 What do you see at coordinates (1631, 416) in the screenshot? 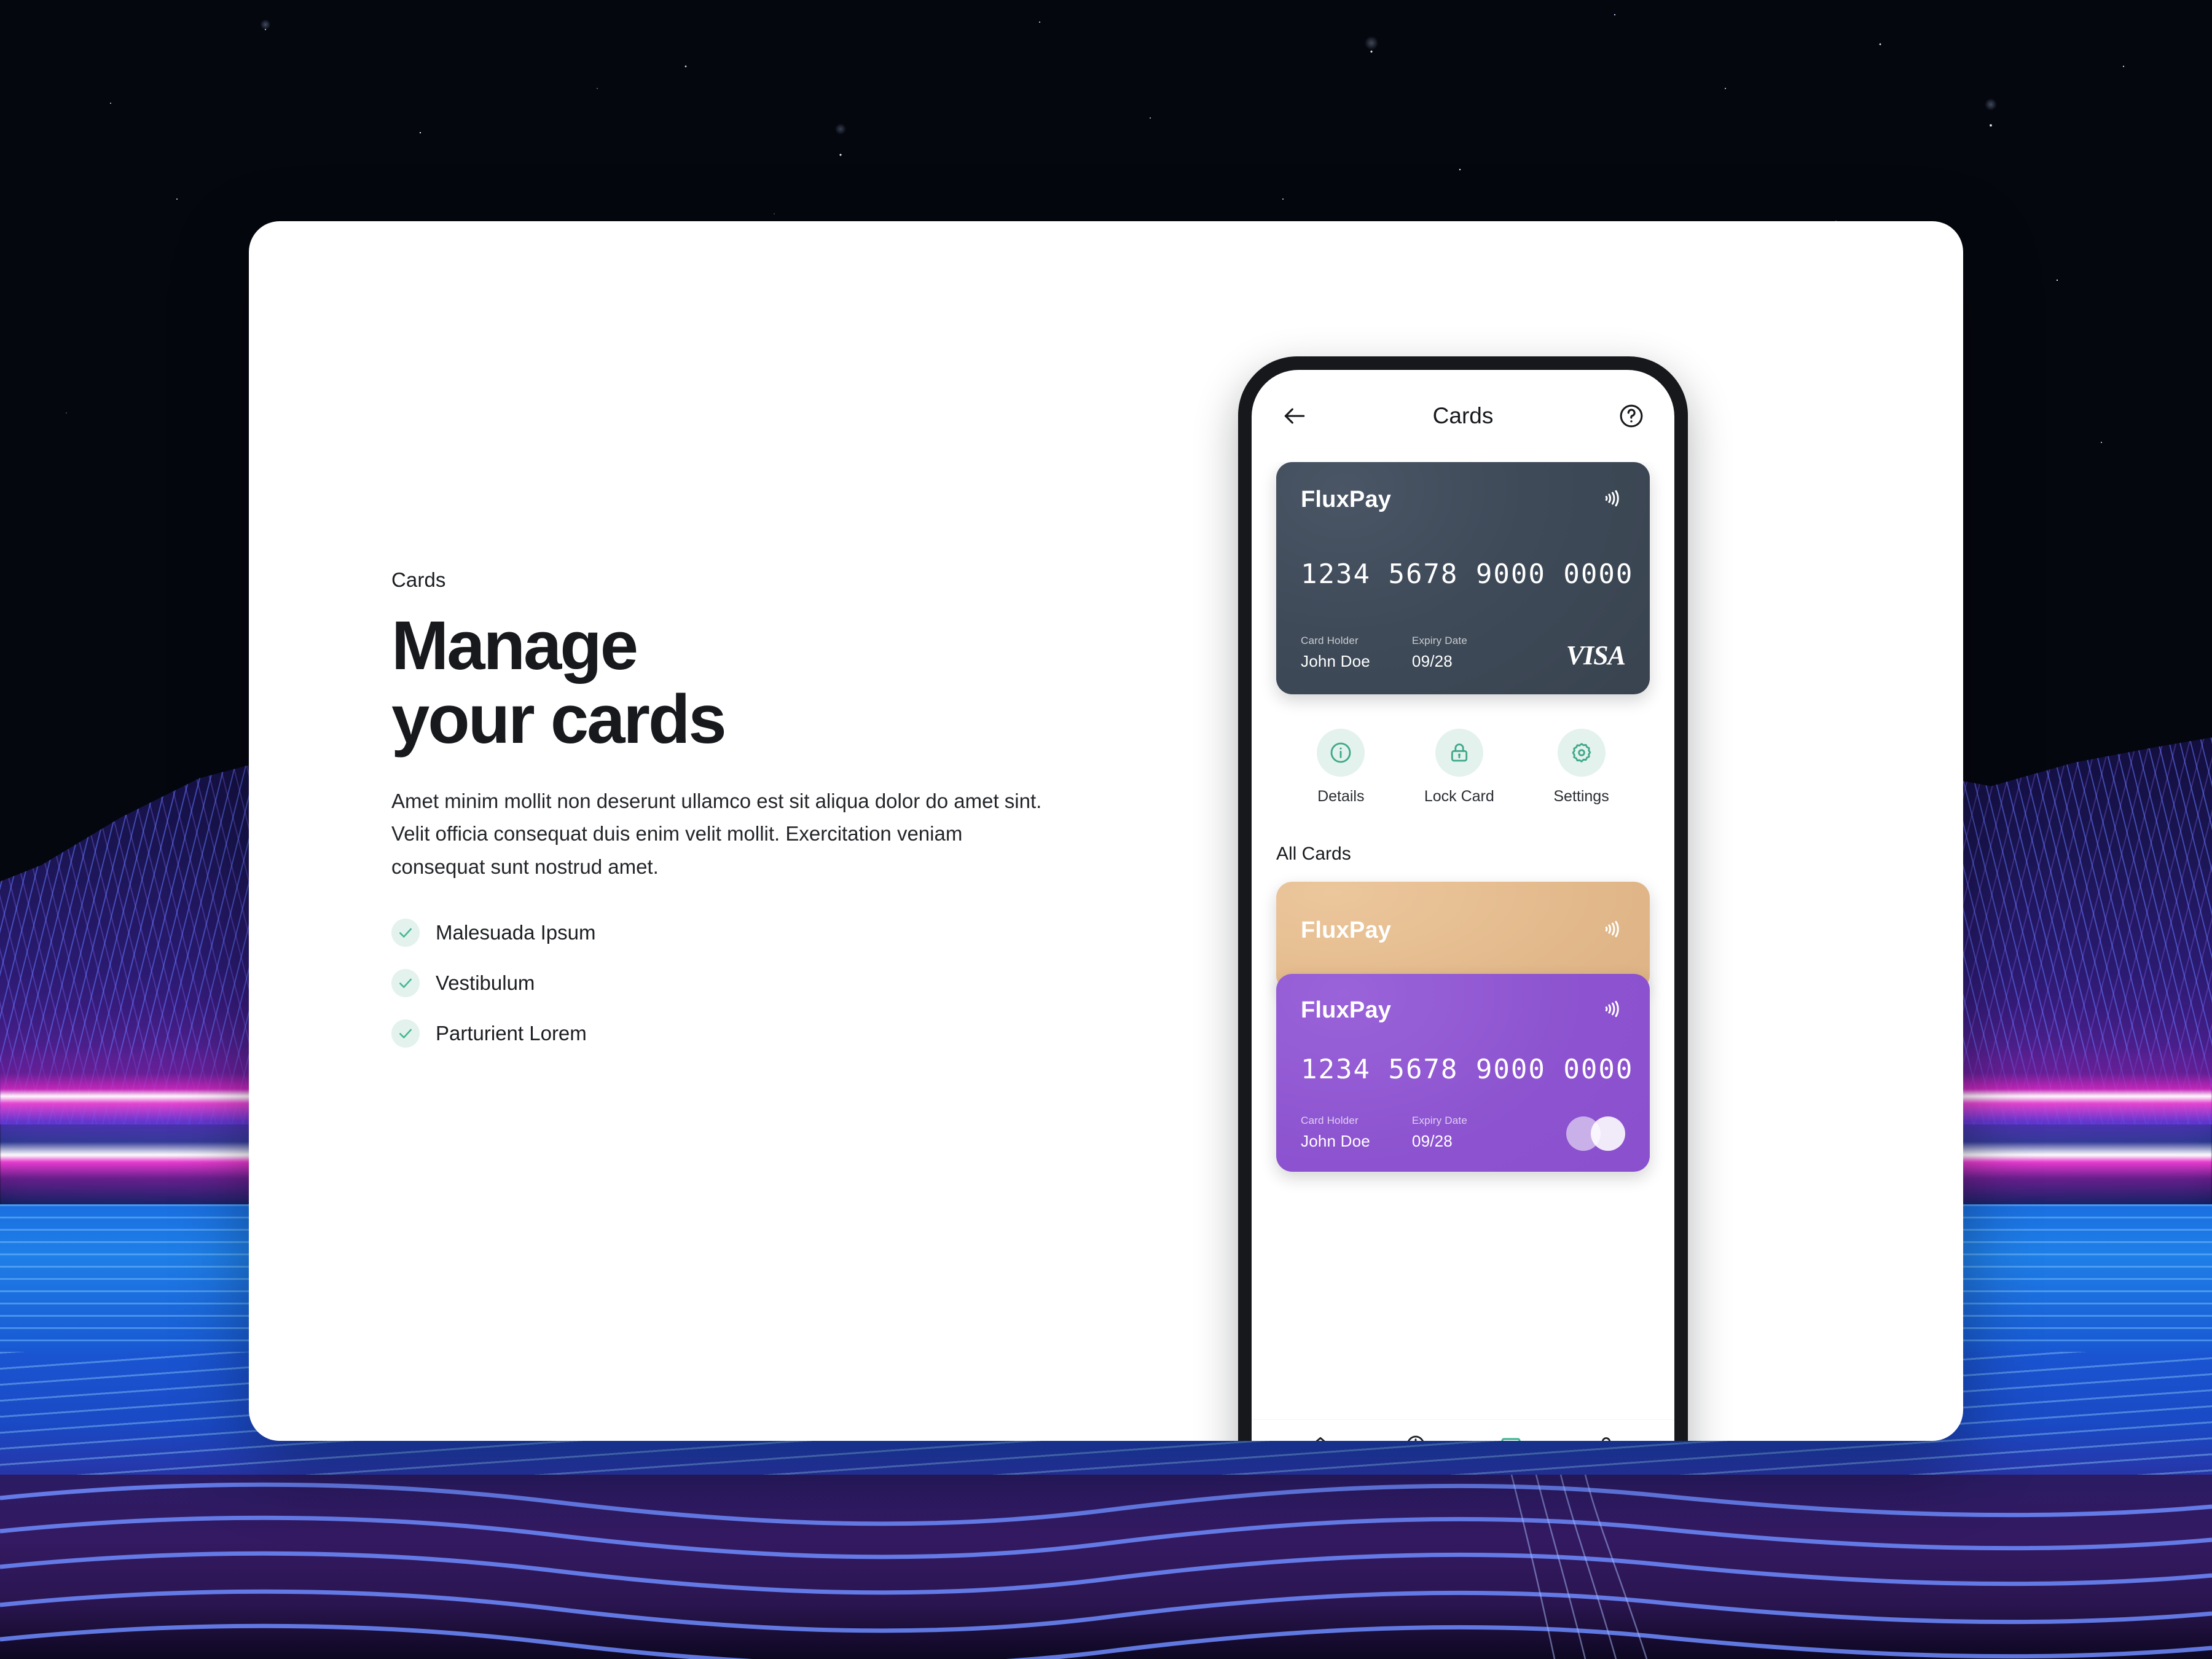
I see `help-circle-icon` at bounding box center [1631, 416].